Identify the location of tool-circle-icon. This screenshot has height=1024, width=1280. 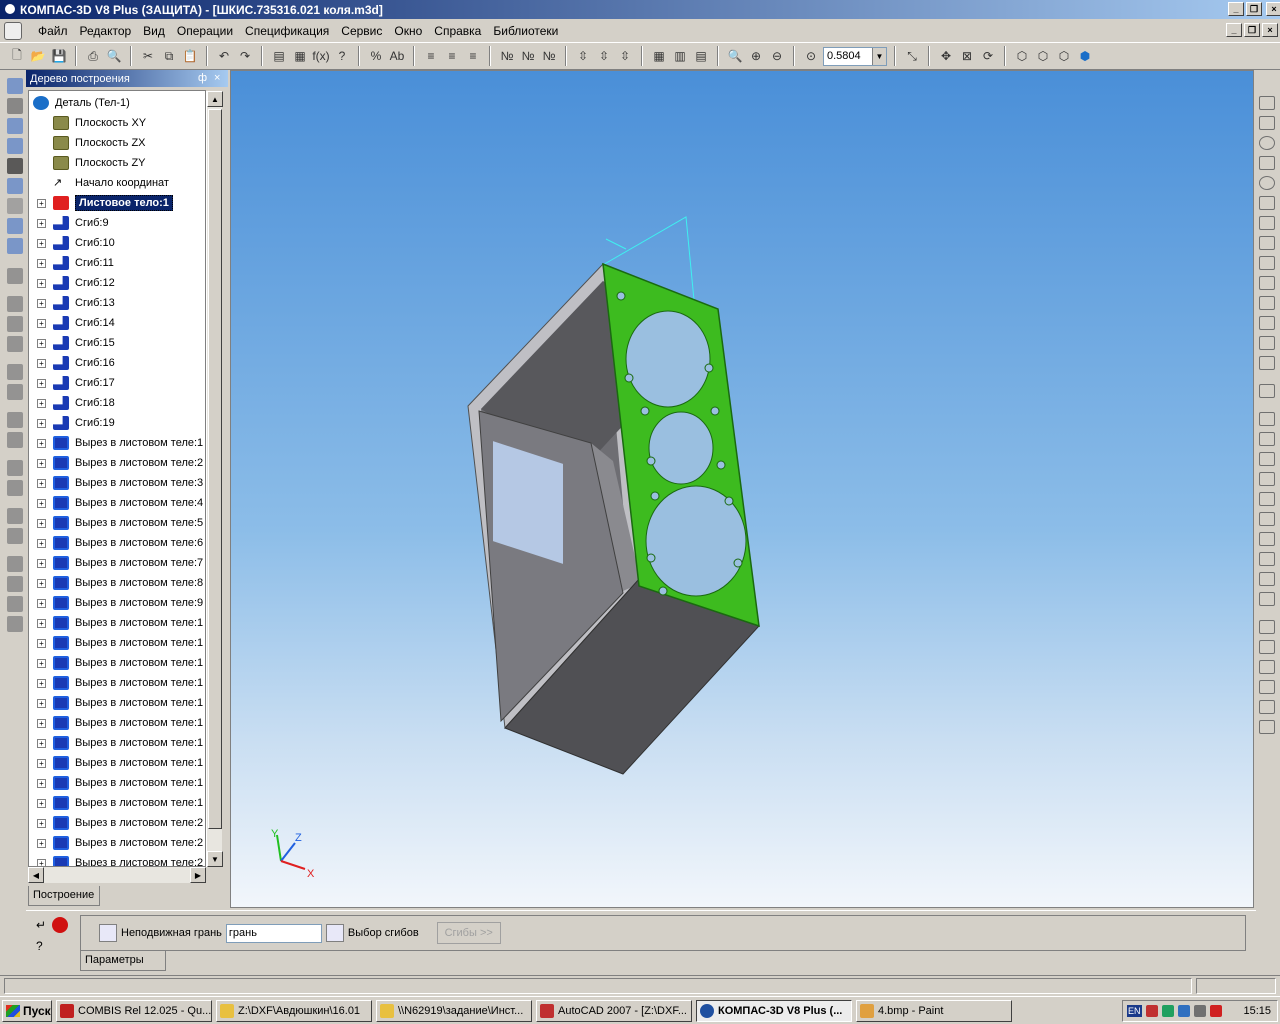
(1267, 143).